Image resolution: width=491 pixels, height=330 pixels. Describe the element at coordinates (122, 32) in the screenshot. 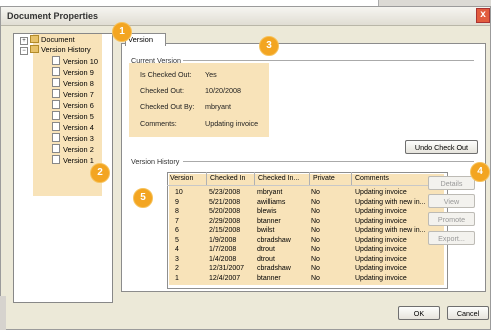

I see `callout-badge-1: 1` at that location.